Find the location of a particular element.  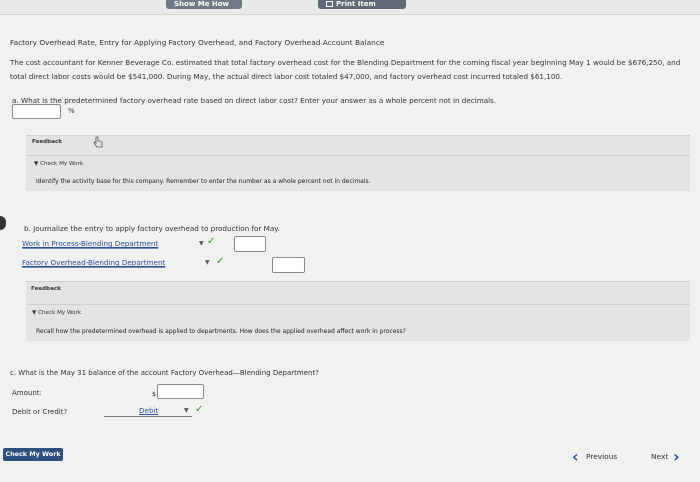

debit-account-select: Work in Process-Blending Department is located at coordinates (90, 244).